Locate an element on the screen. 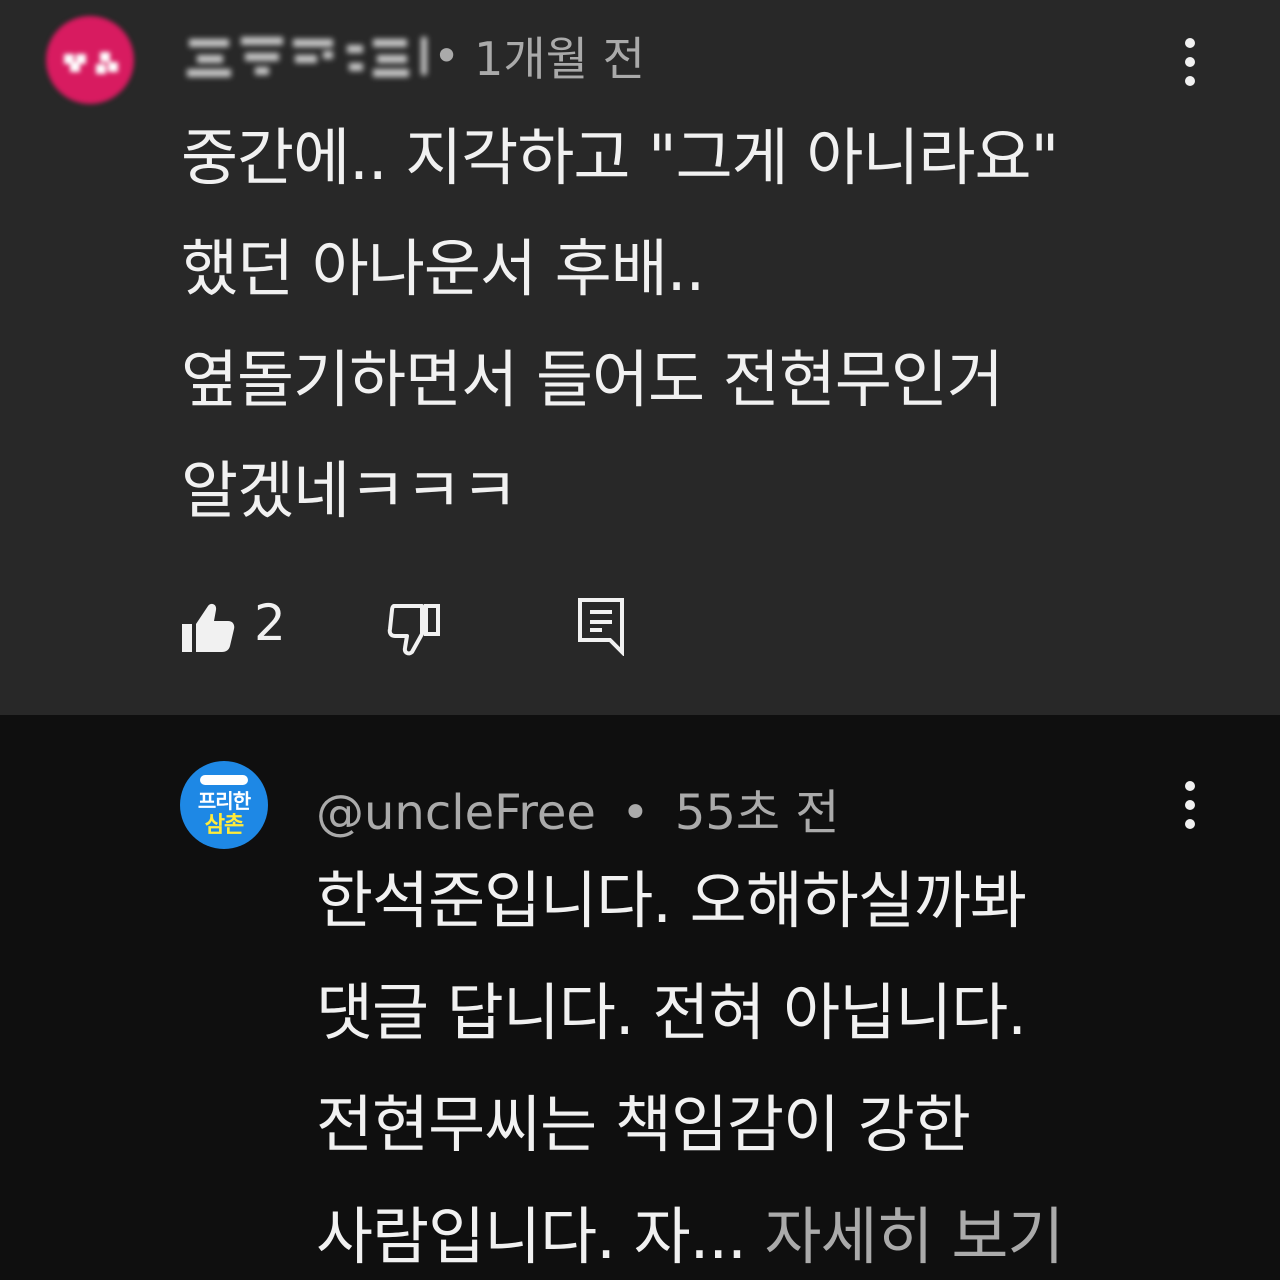  avatar is located at coordinates (90, 60).